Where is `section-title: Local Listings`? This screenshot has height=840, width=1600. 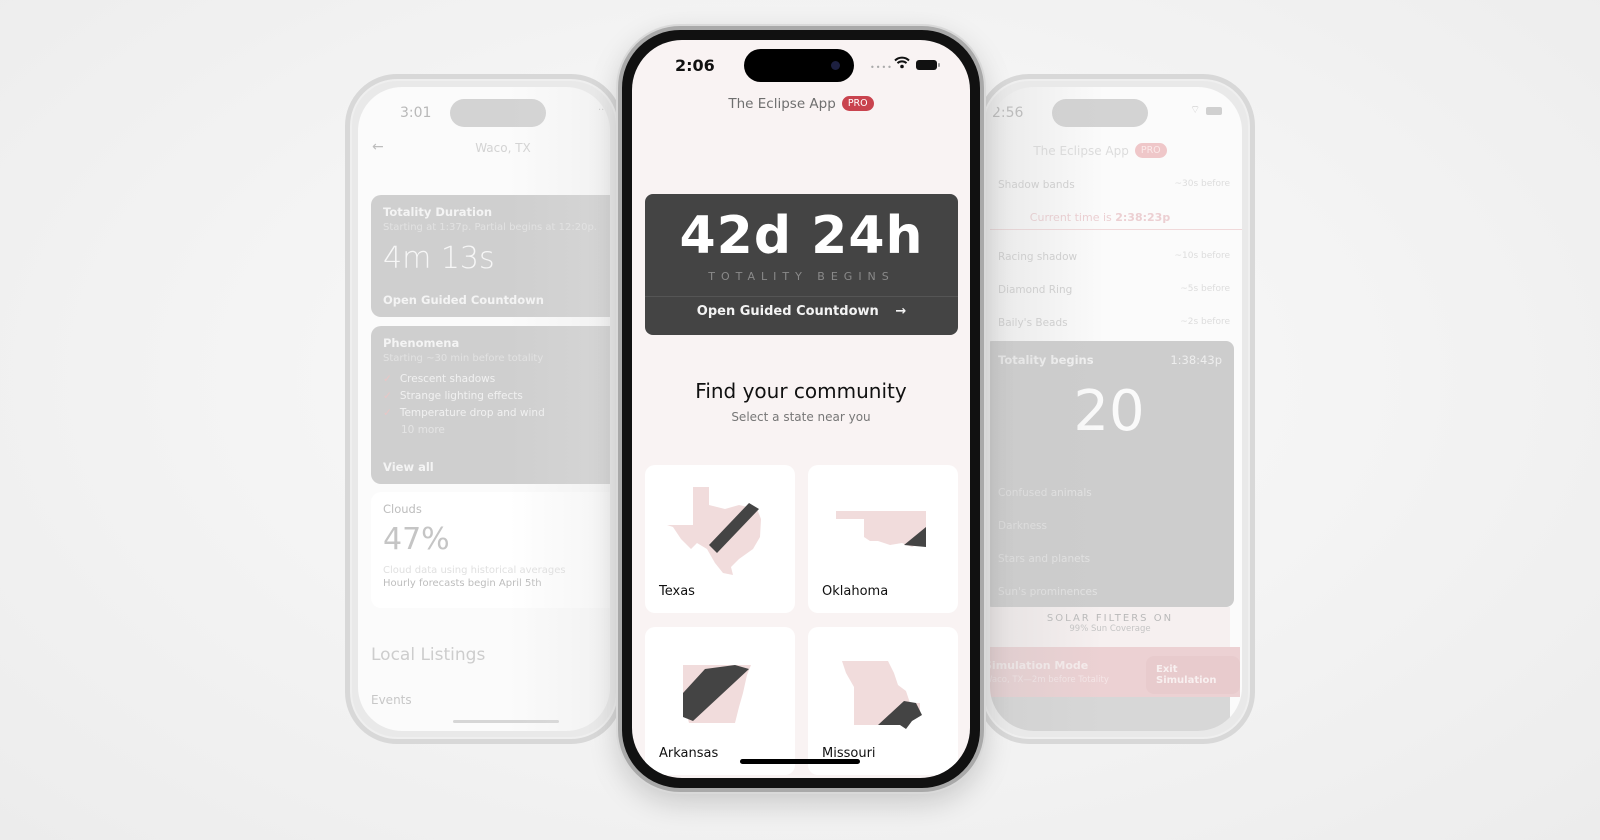 section-title: Local Listings is located at coordinates (428, 655).